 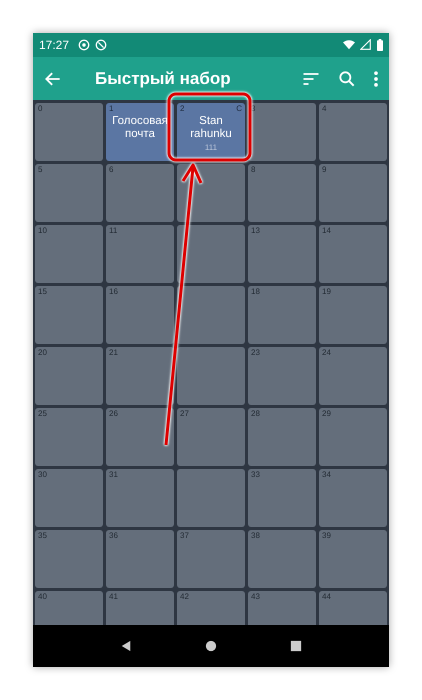 What do you see at coordinates (69, 559) in the screenshot?
I see `speed-dial-tile: 35` at bounding box center [69, 559].